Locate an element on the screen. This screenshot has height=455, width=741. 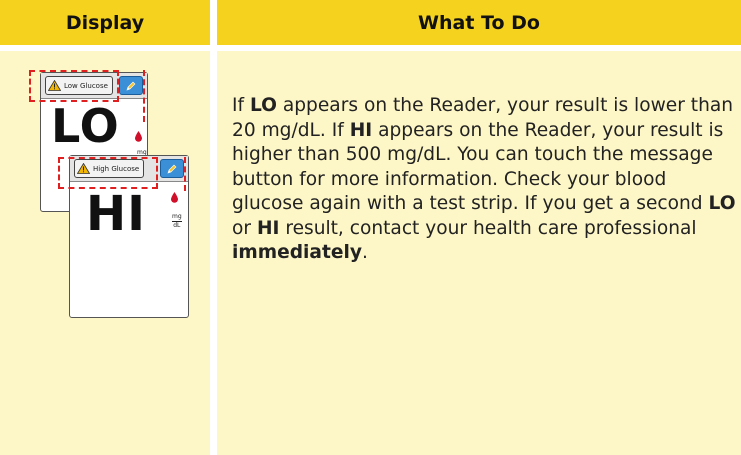
lo-highlight-connector is located at coordinates (148, 96).